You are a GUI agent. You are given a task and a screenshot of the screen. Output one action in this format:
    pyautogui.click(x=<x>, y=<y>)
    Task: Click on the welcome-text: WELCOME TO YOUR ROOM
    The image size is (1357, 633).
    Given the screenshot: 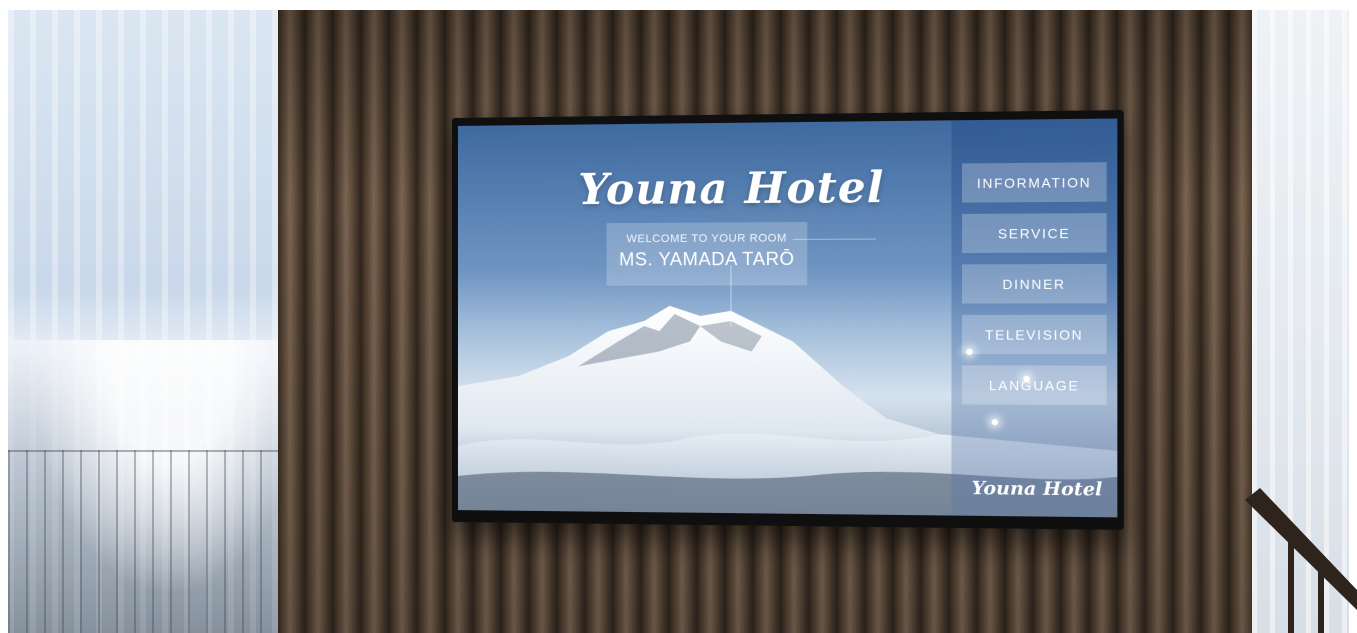 What is the action you would take?
    pyautogui.click(x=706, y=239)
    